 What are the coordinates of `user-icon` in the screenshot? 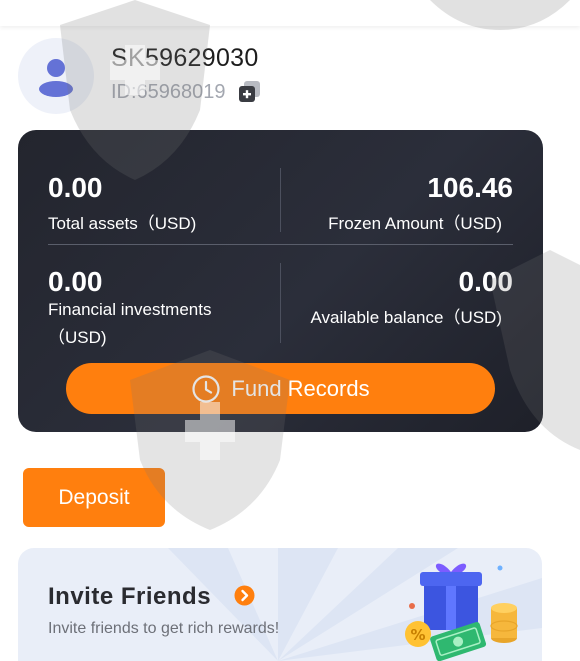 It's located at (56, 78).